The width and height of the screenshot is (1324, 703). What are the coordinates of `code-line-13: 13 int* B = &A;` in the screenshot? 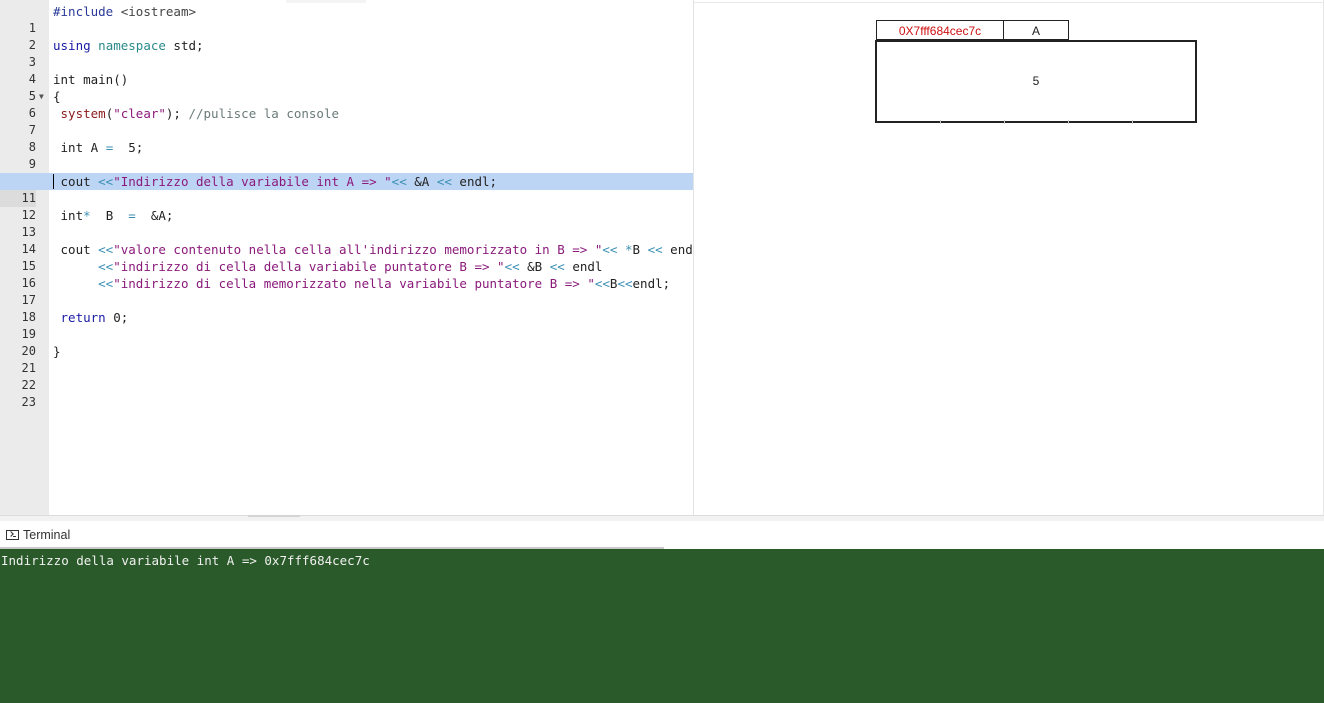 It's located at (347, 223).